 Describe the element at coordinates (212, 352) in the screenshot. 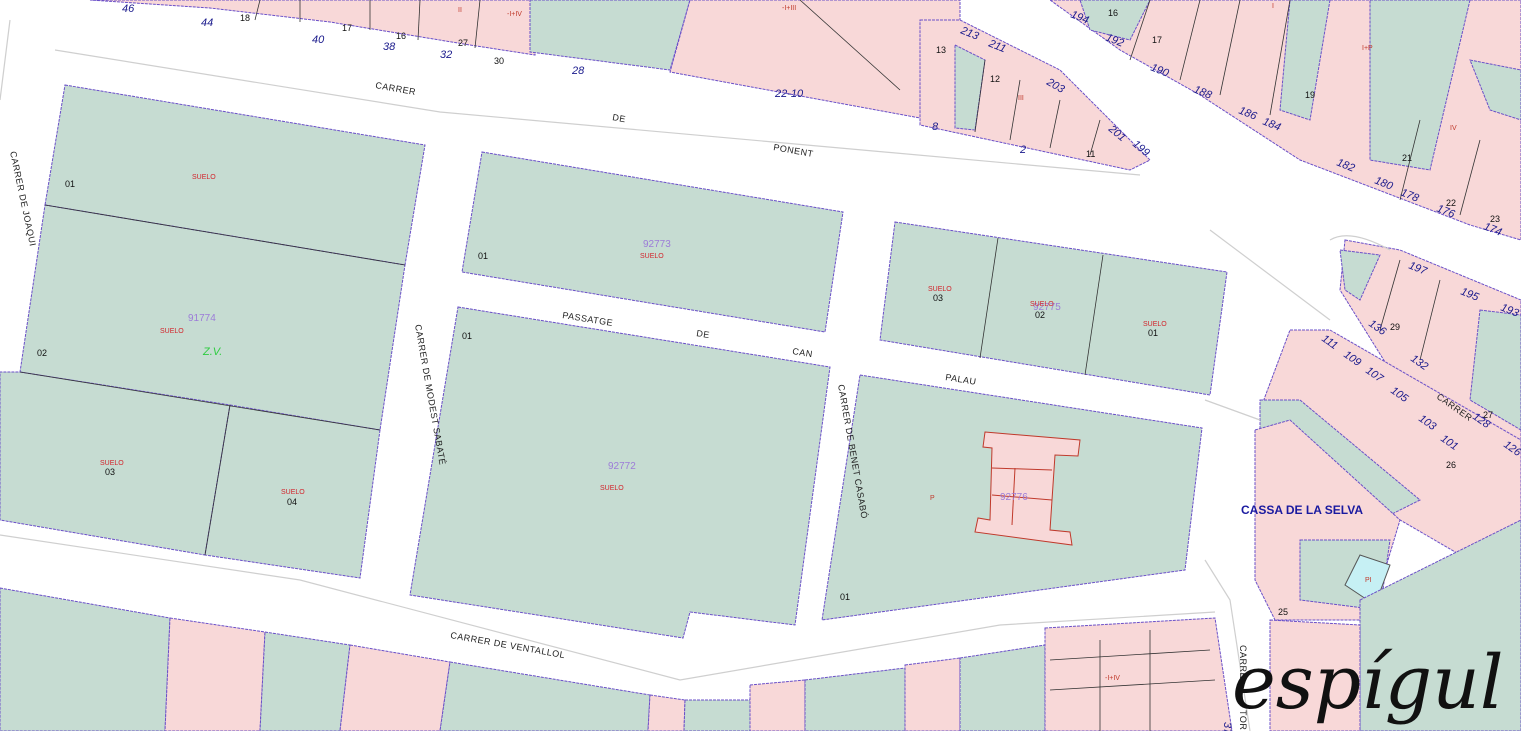

I see `green-zone-label: Z.V.` at that location.